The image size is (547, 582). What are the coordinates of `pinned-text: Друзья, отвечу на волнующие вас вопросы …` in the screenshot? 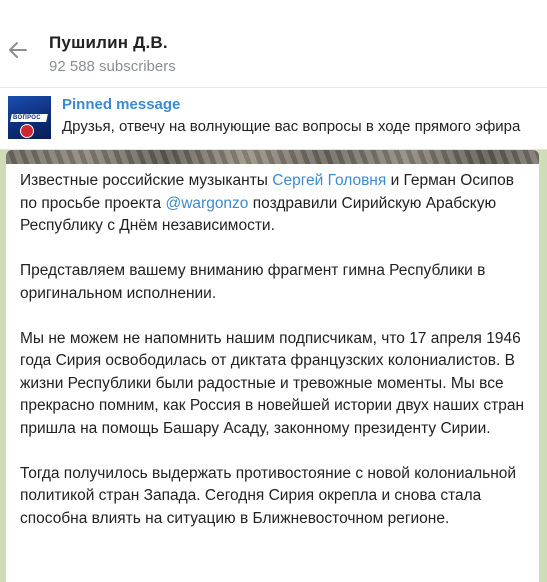 It's located at (291, 126).